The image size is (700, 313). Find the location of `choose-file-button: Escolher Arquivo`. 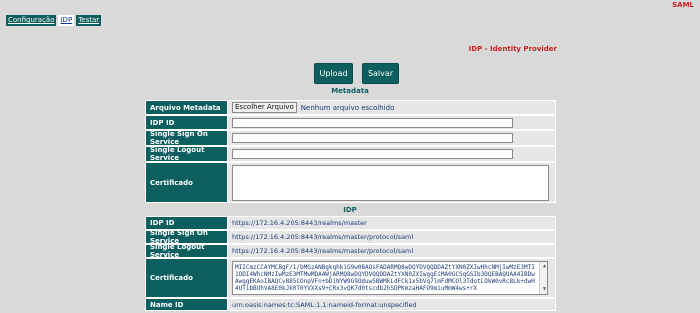

choose-file-button: Escolher Arquivo is located at coordinates (264, 107).